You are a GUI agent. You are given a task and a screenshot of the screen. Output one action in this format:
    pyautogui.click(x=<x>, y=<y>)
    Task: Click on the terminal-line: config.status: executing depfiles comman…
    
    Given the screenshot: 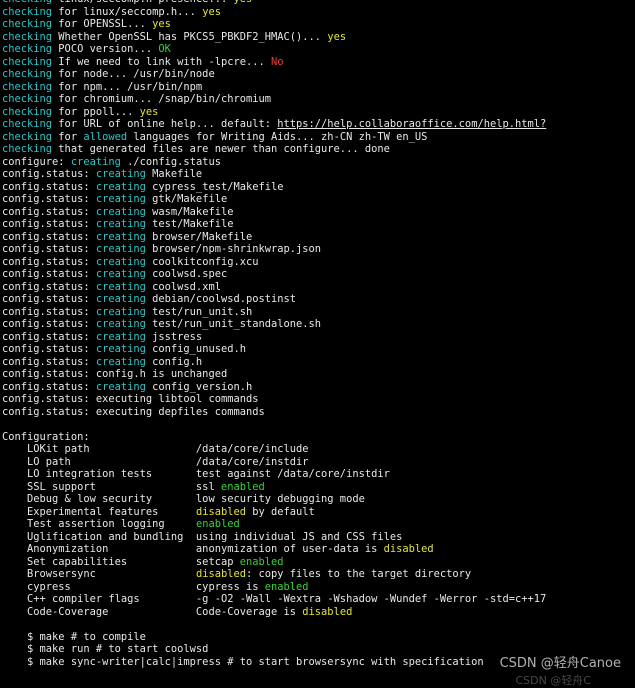 What is the action you would take?
    pyautogui.click(x=318, y=412)
    